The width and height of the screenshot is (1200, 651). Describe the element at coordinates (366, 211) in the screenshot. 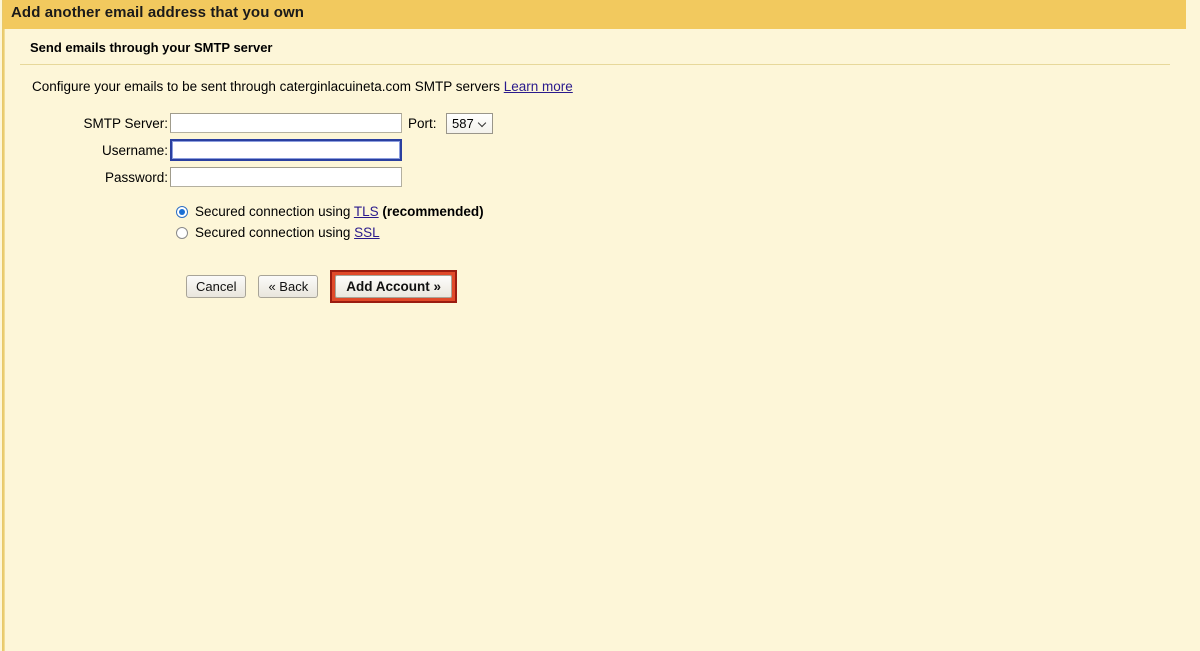

I see `tls-link: TLS` at that location.